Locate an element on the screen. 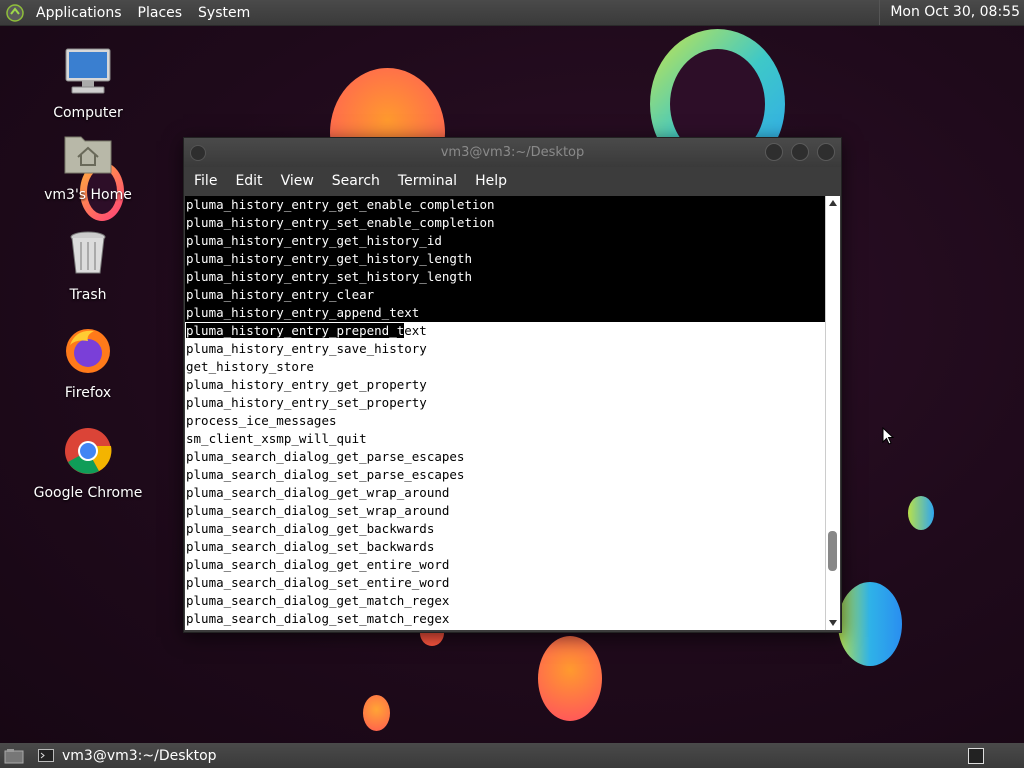 This screenshot has height=768, width=1024. terminal-line: pluma_search_dialog_set_wrap_around is located at coordinates (318, 510).